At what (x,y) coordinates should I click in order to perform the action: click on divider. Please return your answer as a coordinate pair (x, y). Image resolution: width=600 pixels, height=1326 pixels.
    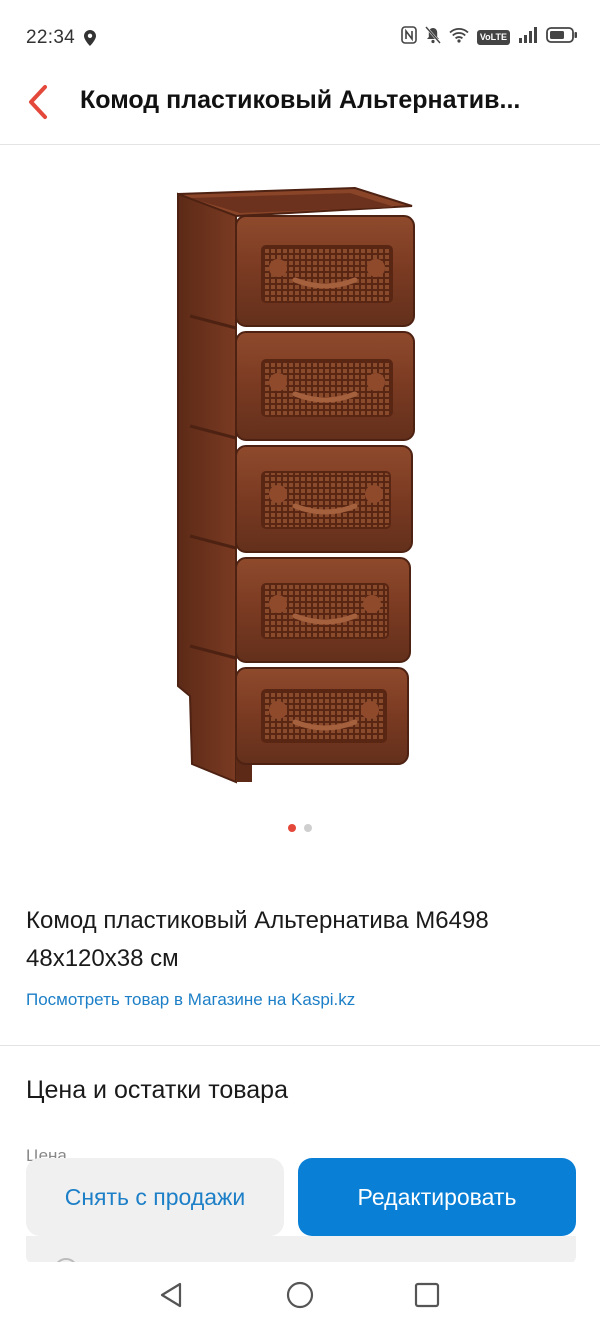
    Looking at the image, I should click on (300, 1045).